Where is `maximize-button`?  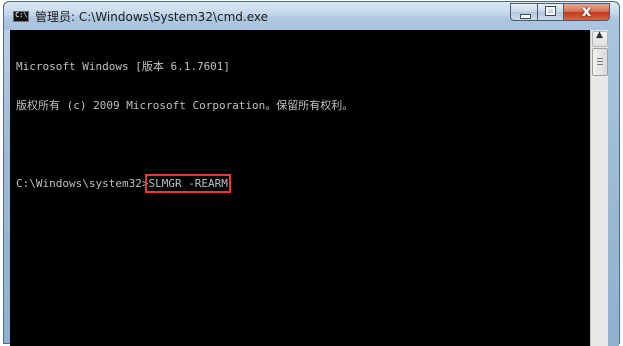 maximize-button is located at coordinates (550, 12).